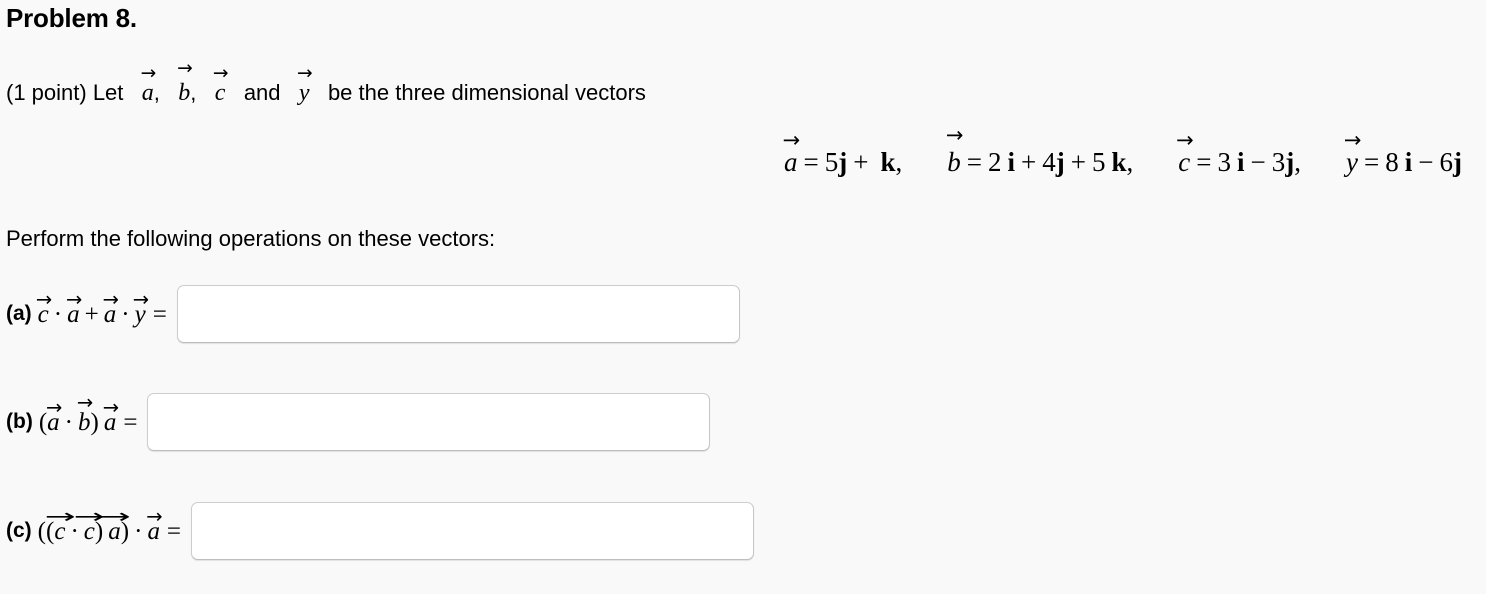  I want to click on intro-and: and, so click(262, 92).